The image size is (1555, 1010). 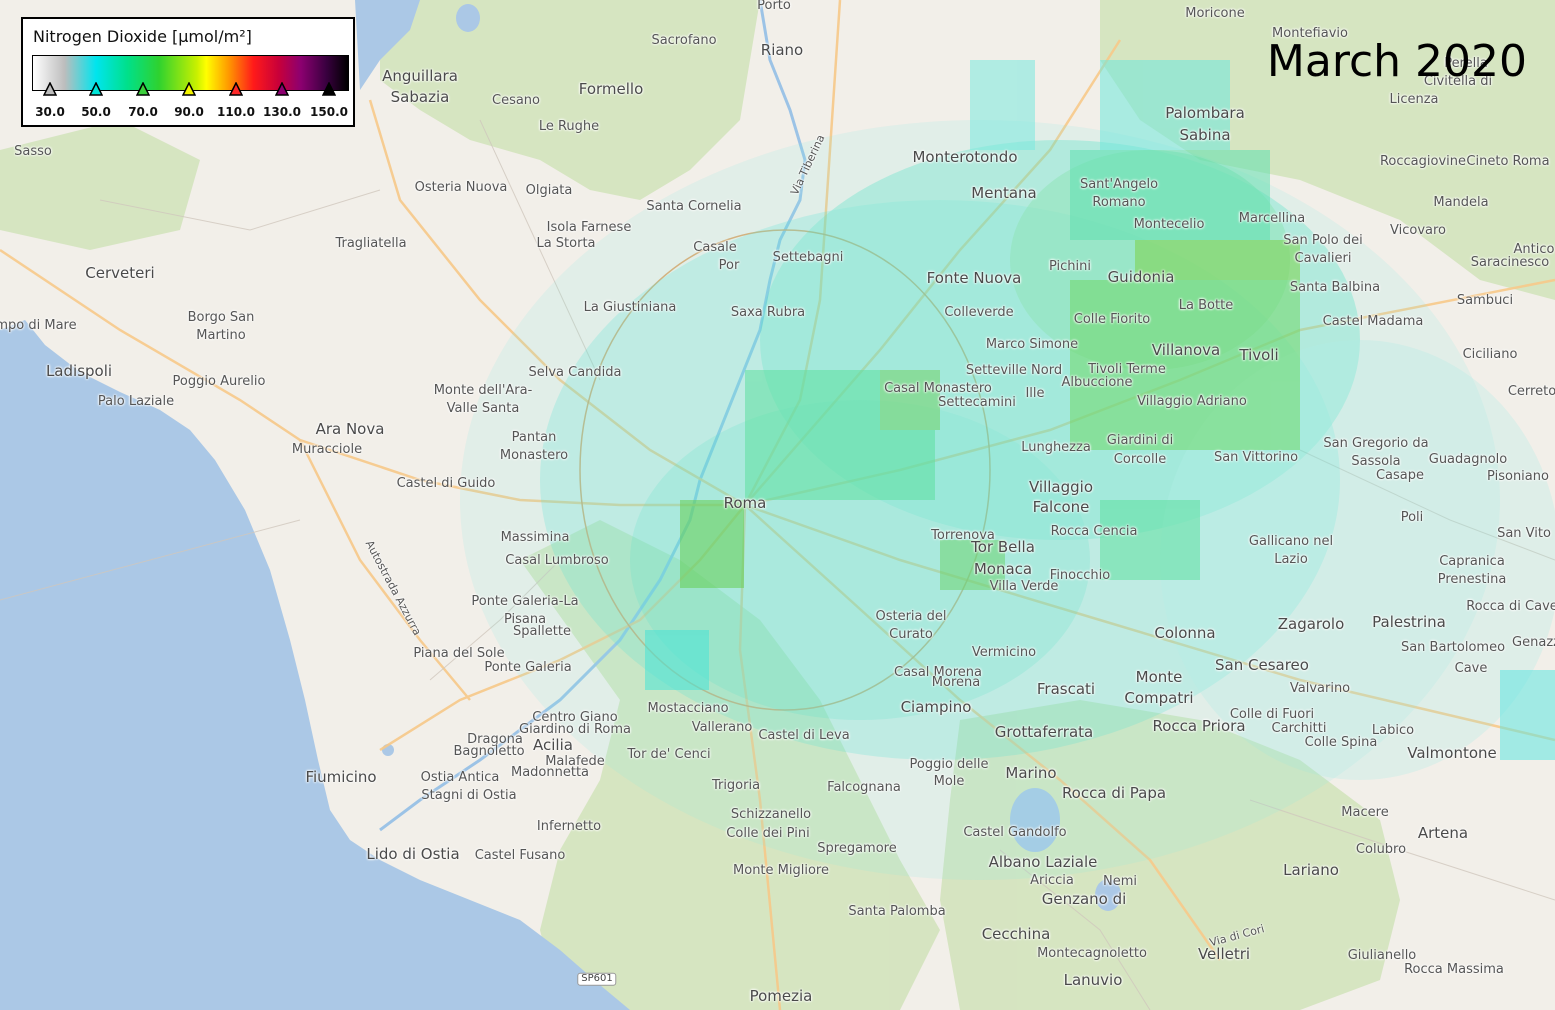 What do you see at coordinates (142, 36) in the screenshot?
I see `legend-title: Nitrogen Dioxide [μmol/m²]` at bounding box center [142, 36].